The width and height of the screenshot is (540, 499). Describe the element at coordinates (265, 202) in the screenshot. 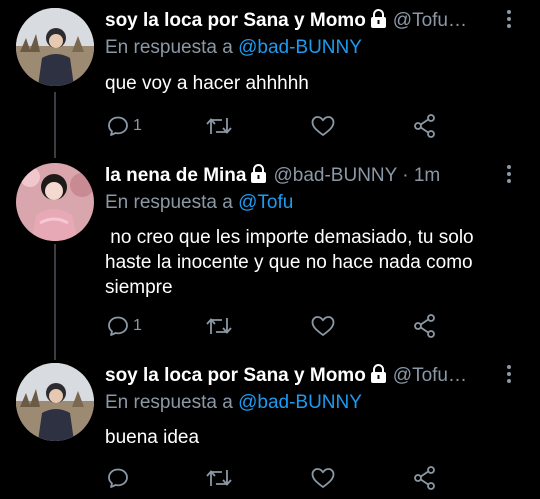

I see `mention-link: @Tofu` at that location.